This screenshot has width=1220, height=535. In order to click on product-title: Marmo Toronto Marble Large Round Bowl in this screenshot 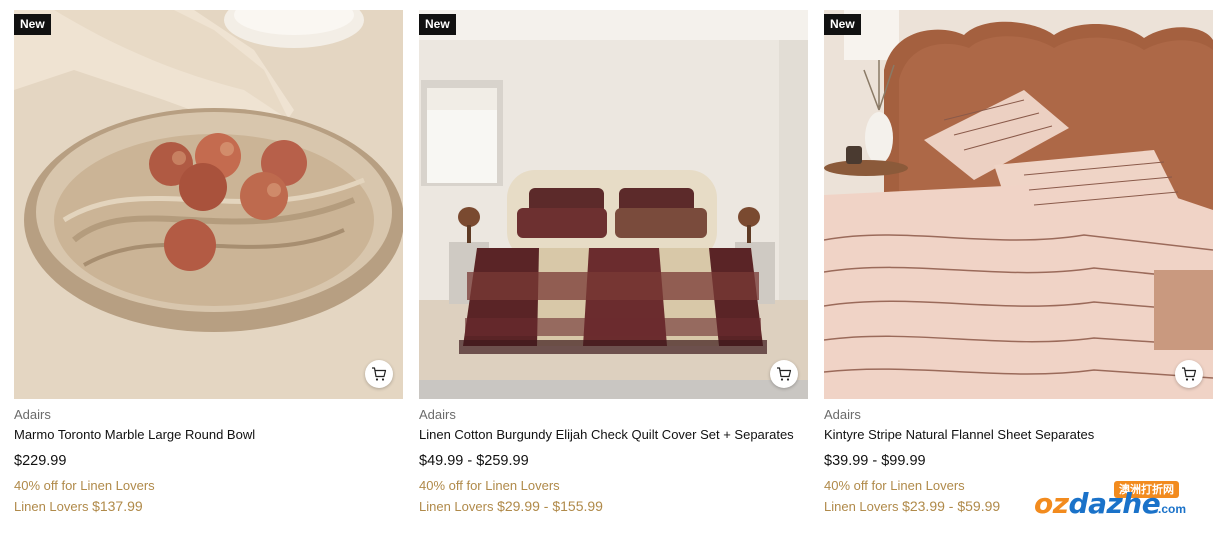, I will do `click(208, 435)`.